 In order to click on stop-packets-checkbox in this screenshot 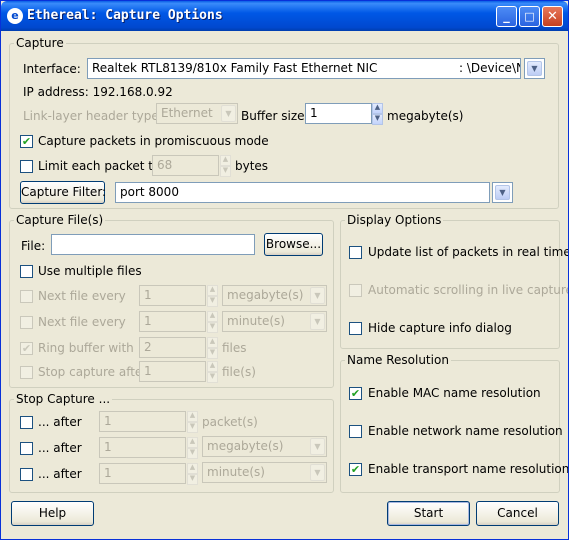, I will do `click(26, 422)`.